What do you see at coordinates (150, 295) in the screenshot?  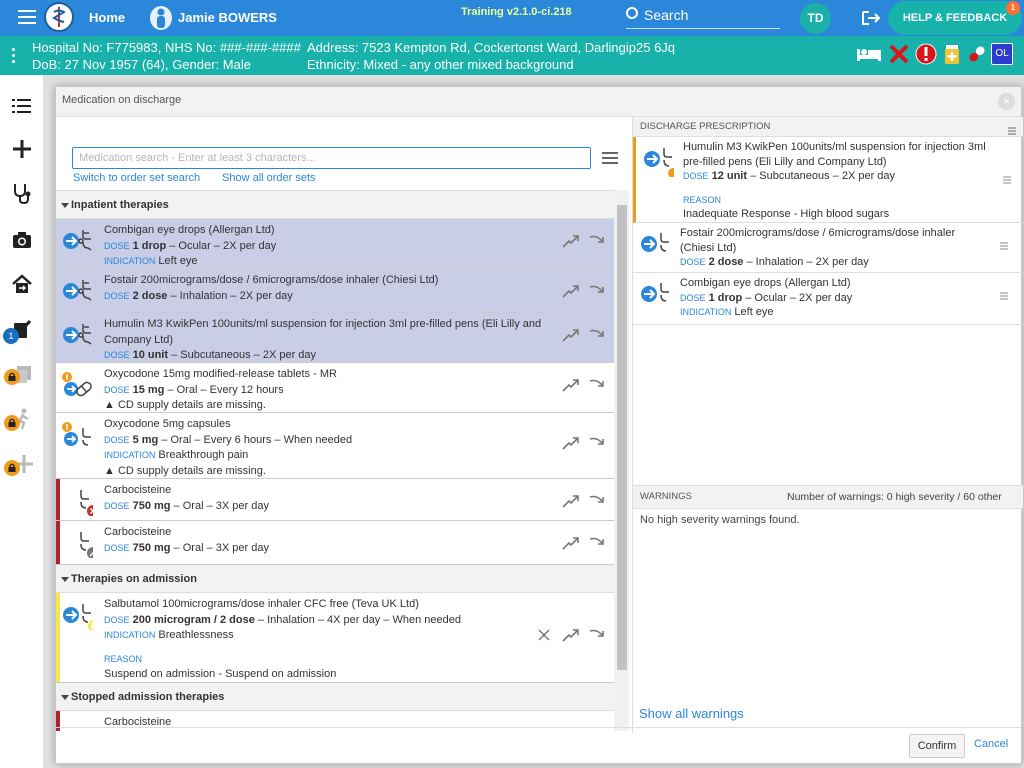 I see `dose-value: 2 dose` at bounding box center [150, 295].